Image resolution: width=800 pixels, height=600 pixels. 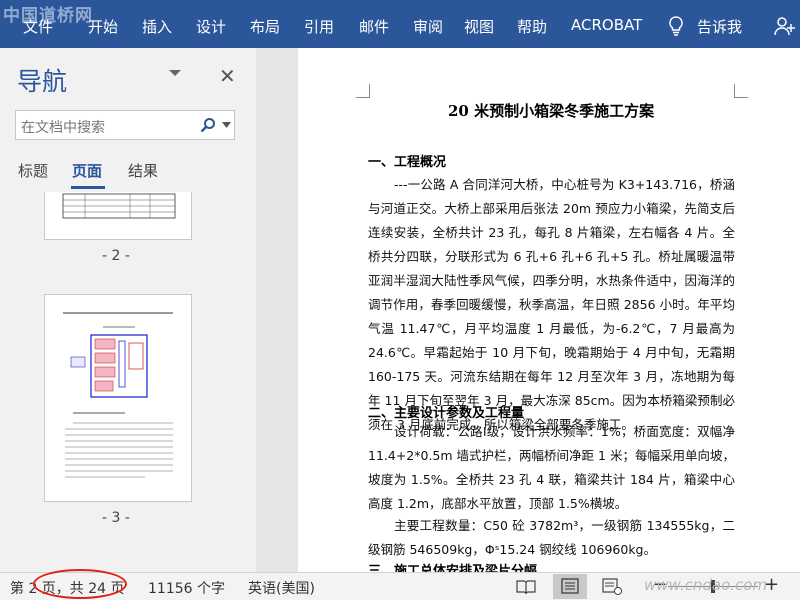 What do you see at coordinates (706, 585) in the screenshot?
I see `site-url-watermark: www.cndao.com` at bounding box center [706, 585].